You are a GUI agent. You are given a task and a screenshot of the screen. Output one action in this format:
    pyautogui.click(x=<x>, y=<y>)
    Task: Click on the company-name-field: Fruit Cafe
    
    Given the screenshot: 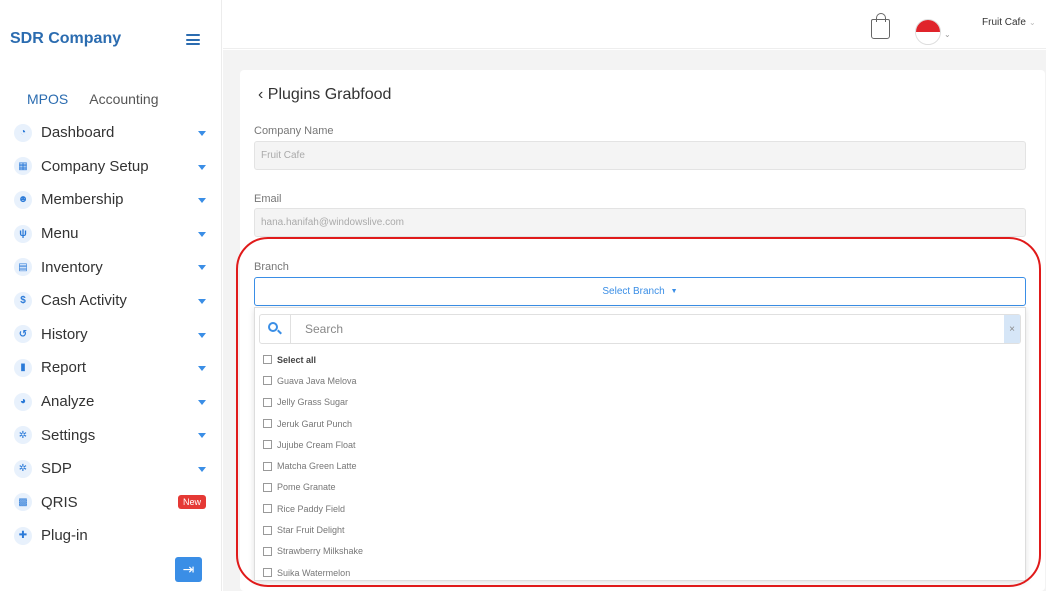 What is the action you would take?
    pyautogui.click(x=640, y=155)
    